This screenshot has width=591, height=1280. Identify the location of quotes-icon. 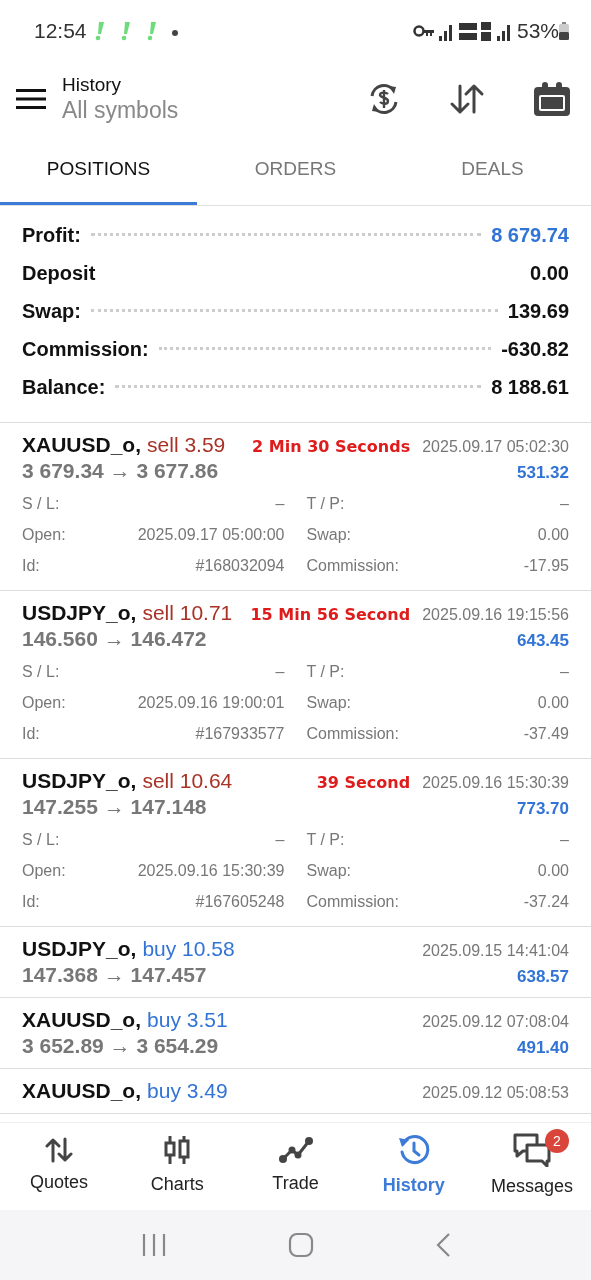
(59, 1150).